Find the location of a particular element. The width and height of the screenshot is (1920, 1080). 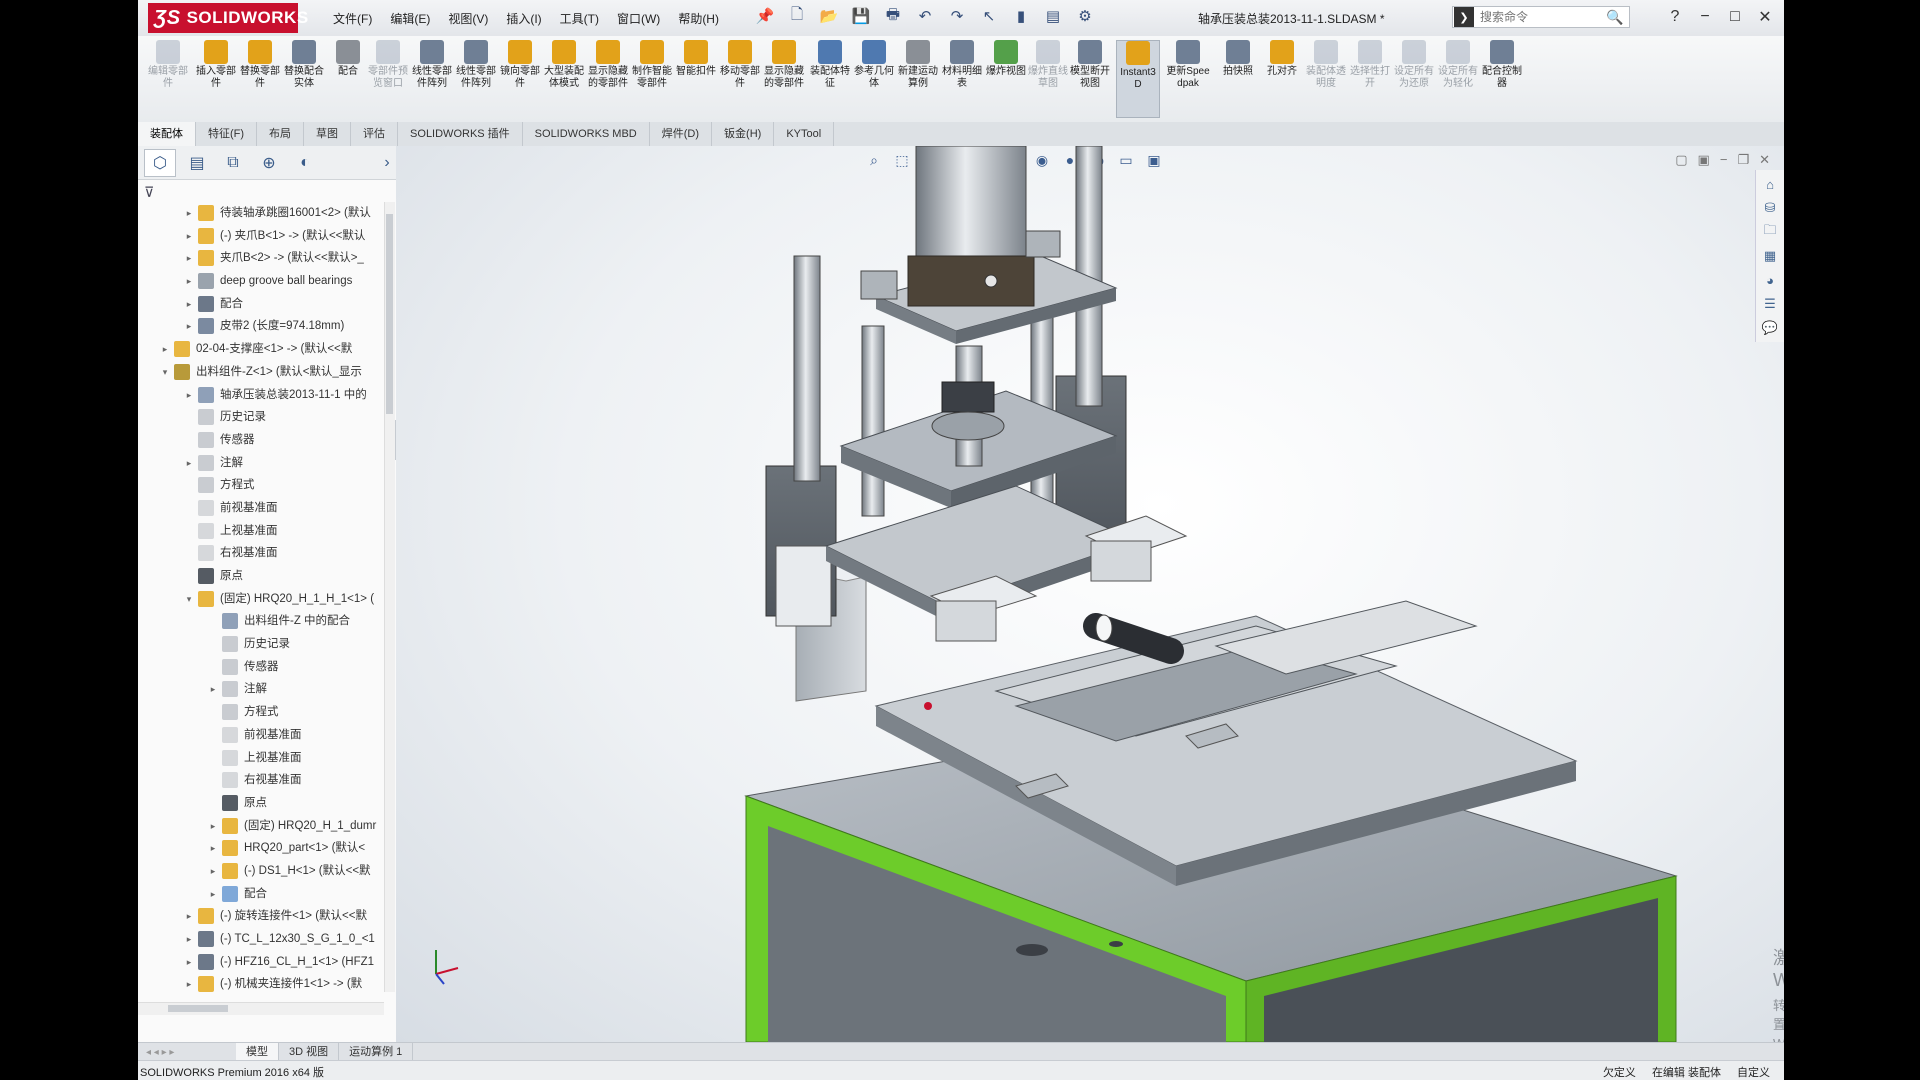

ribbon-button: 设定所有为轻化 is located at coordinates (1458, 79).